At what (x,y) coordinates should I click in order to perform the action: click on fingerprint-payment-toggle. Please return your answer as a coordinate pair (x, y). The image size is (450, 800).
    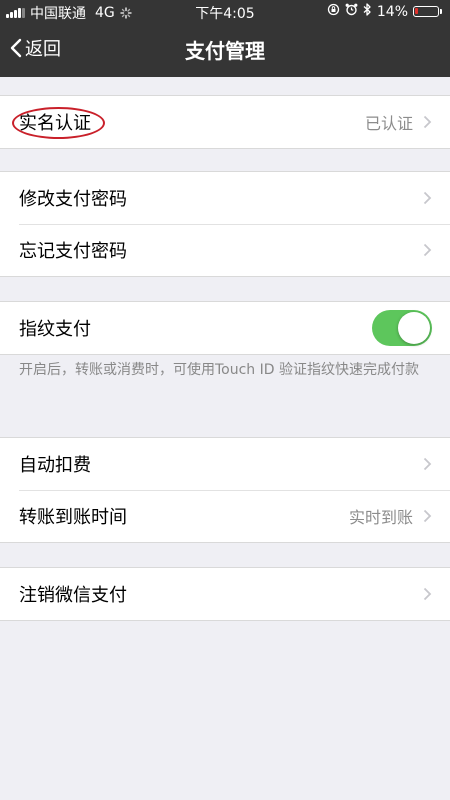
    Looking at the image, I should click on (402, 328).